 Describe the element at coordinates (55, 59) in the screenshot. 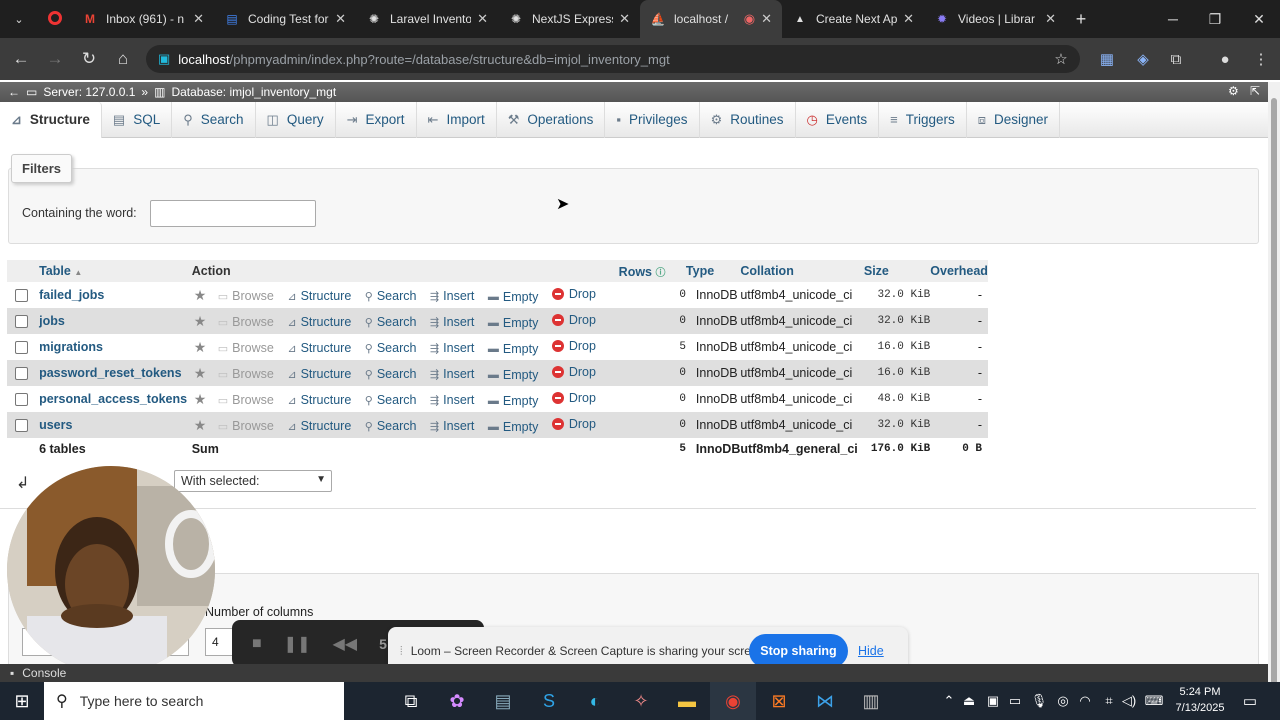

I see `forward-icon: →` at that location.